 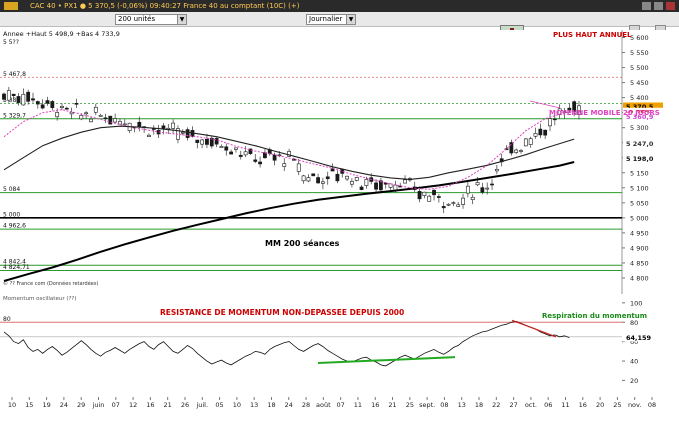 I want to click on x-tick-label: 20, so click(x=600, y=405).